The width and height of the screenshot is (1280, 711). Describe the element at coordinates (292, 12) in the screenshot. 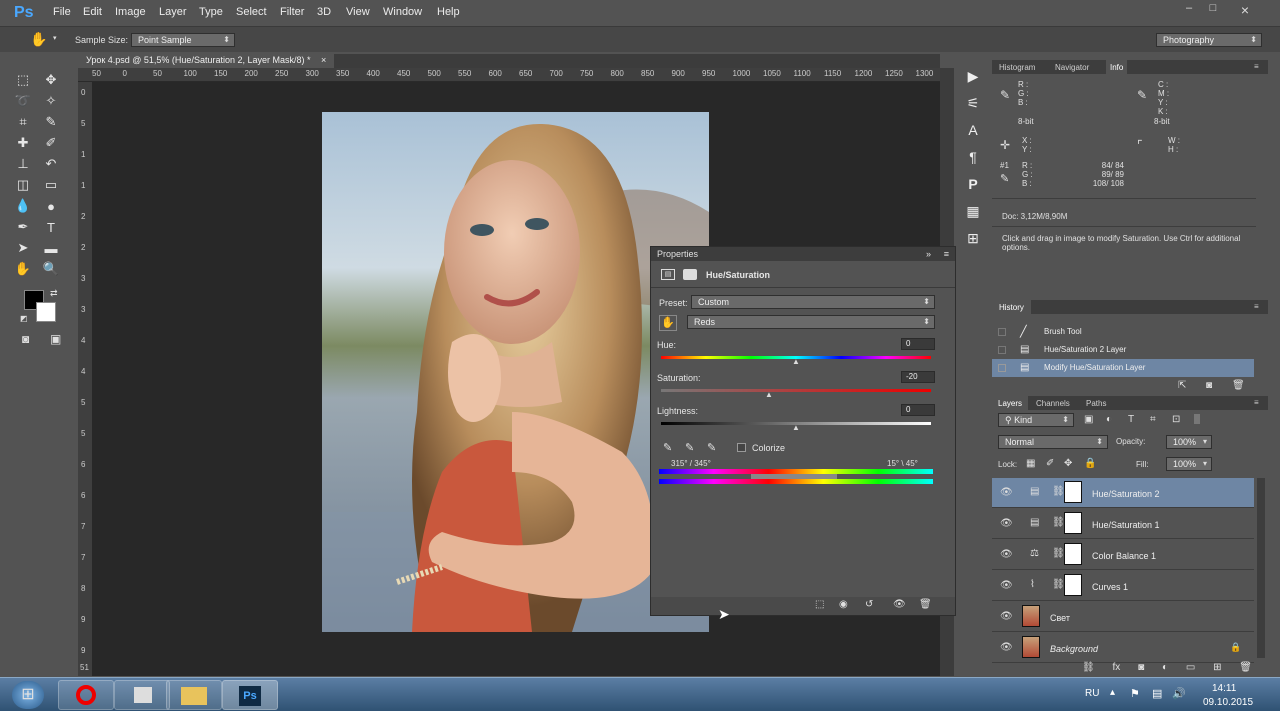

I see `menu-filter: Filter` at that location.